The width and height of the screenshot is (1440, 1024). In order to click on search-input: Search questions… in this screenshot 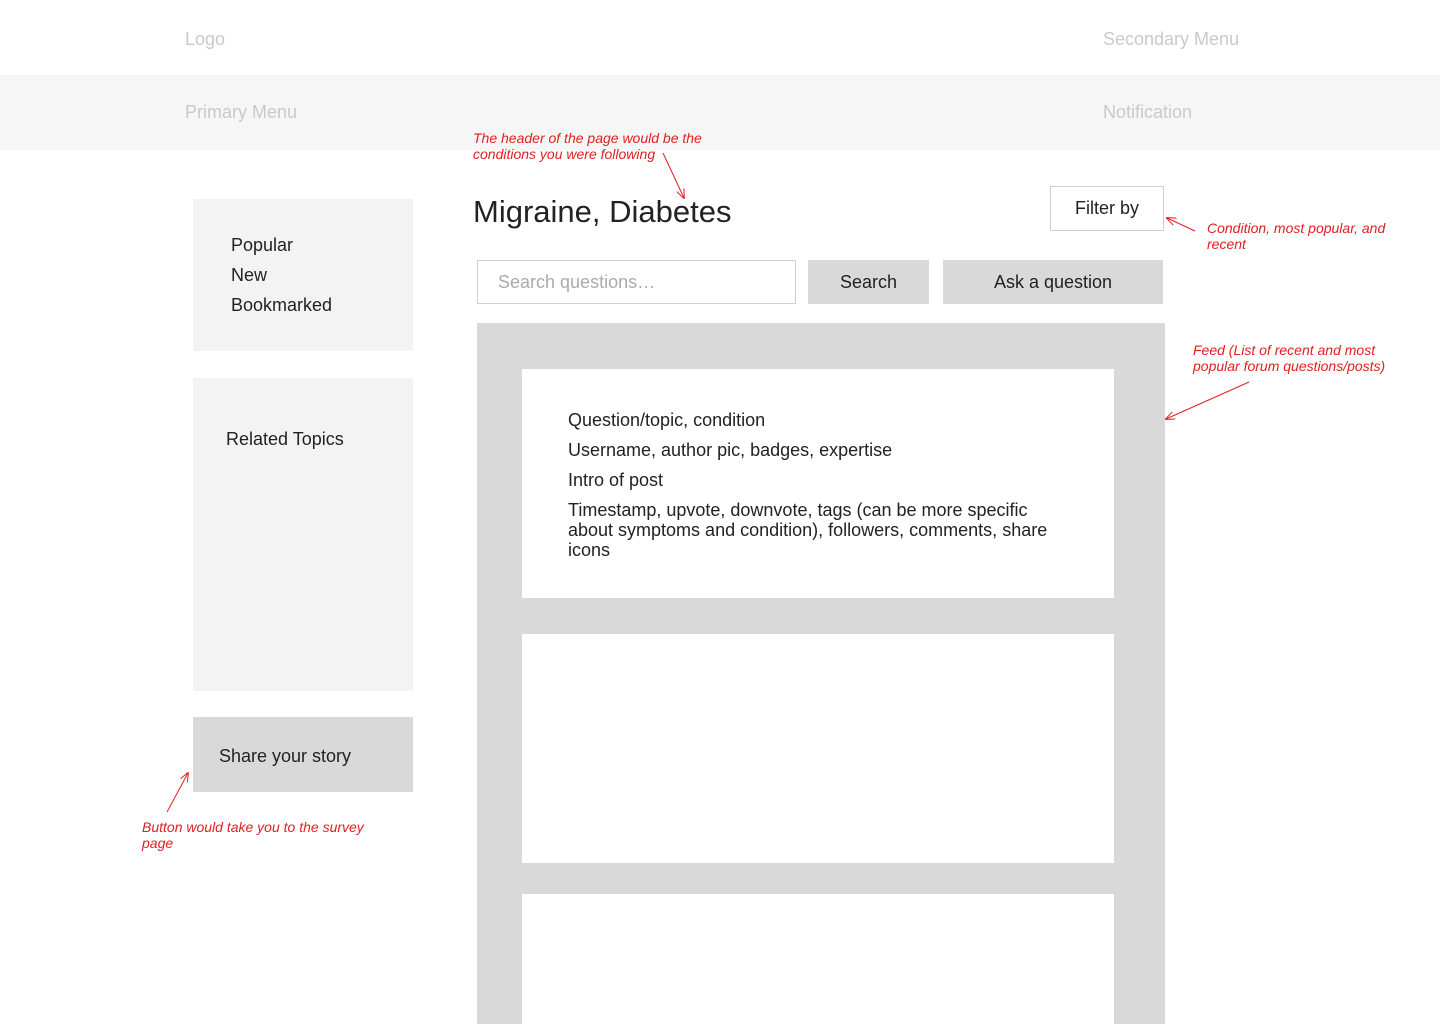, I will do `click(636, 282)`.